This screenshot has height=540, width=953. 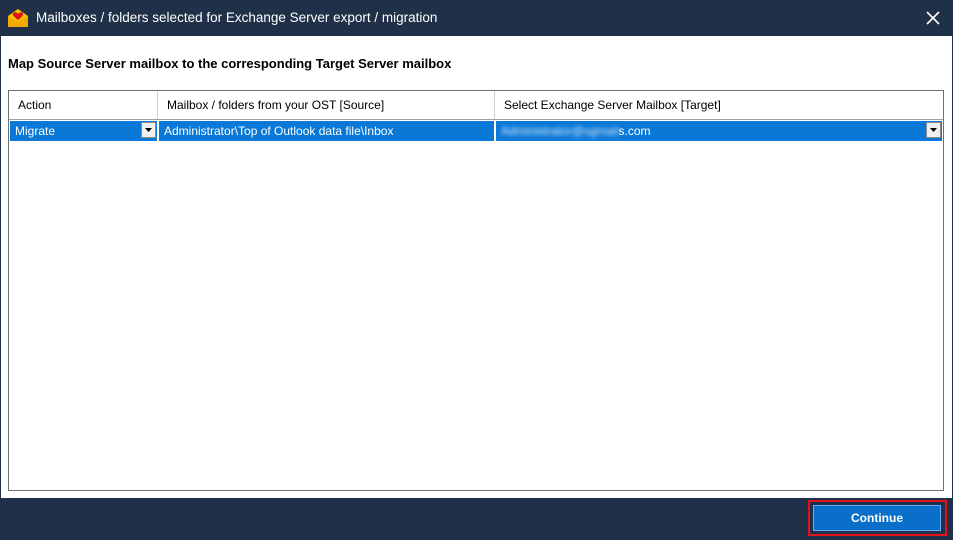 I want to click on column-header-target: Select Exchange Server Mailbox [Target], so click(x=719, y=105).